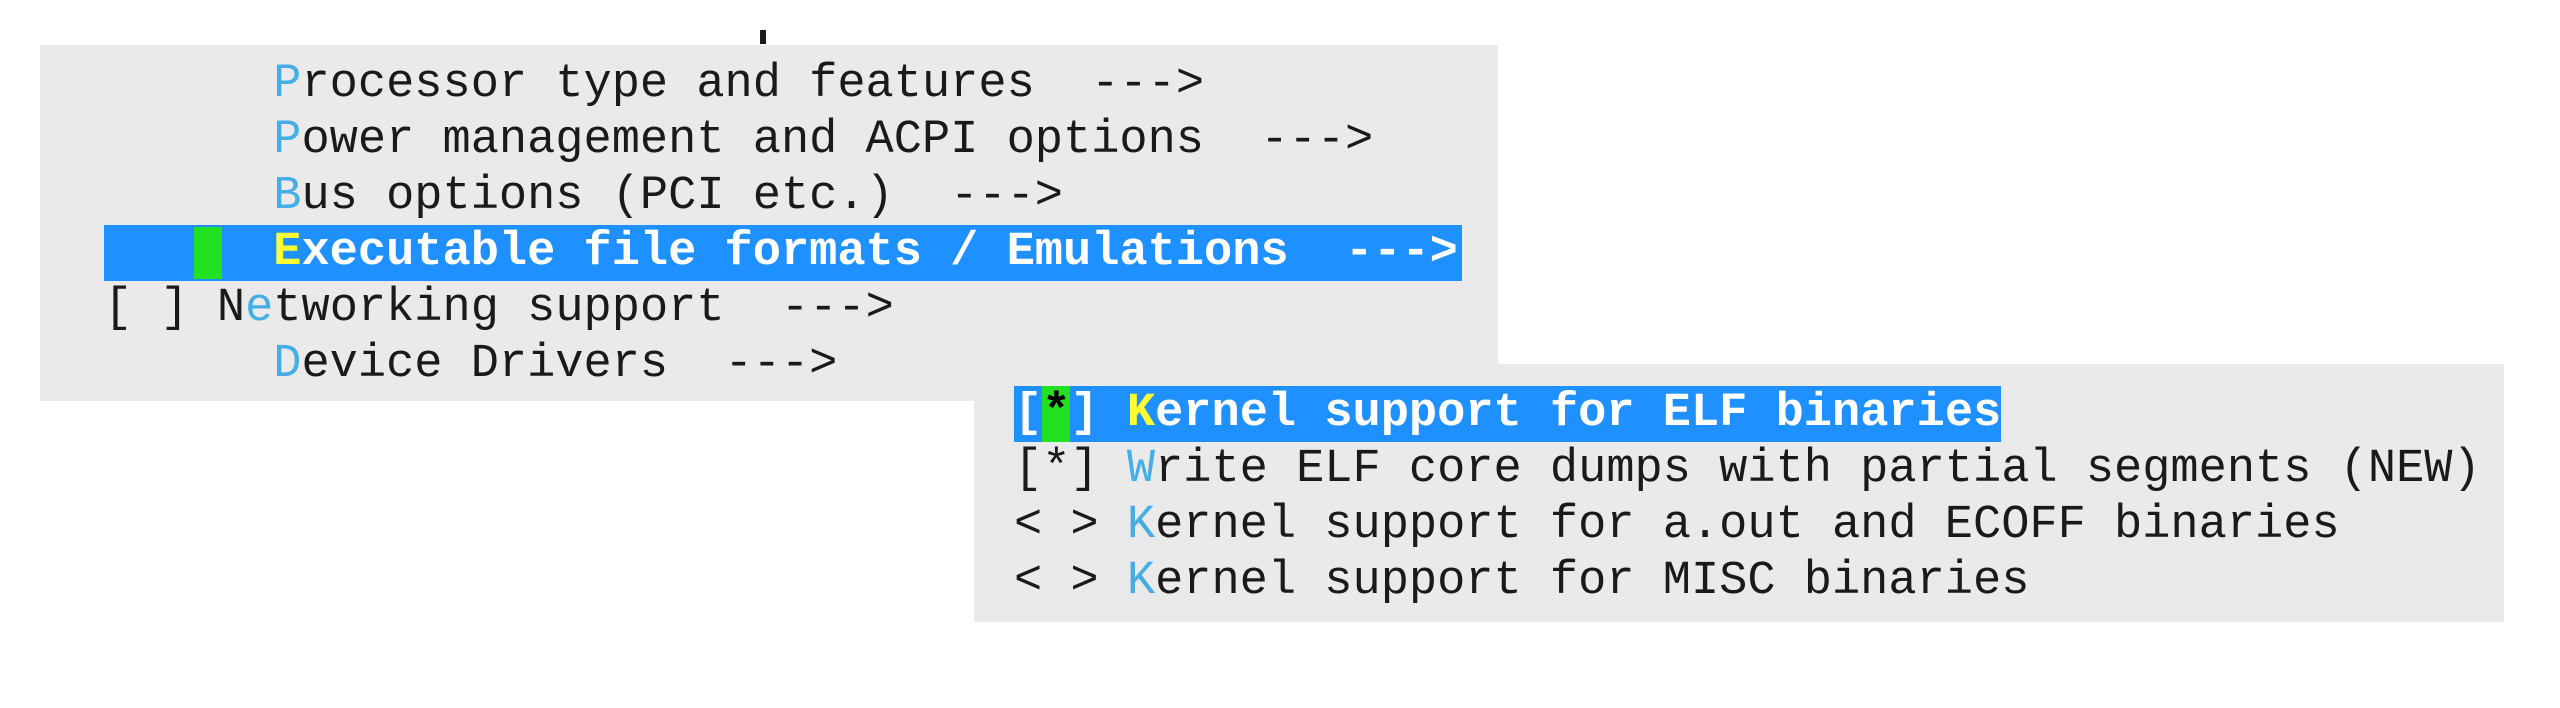  I want to click on option-elf-binaries-selected: [*] Kernel support for ELF binaries, so click(1508, 414).